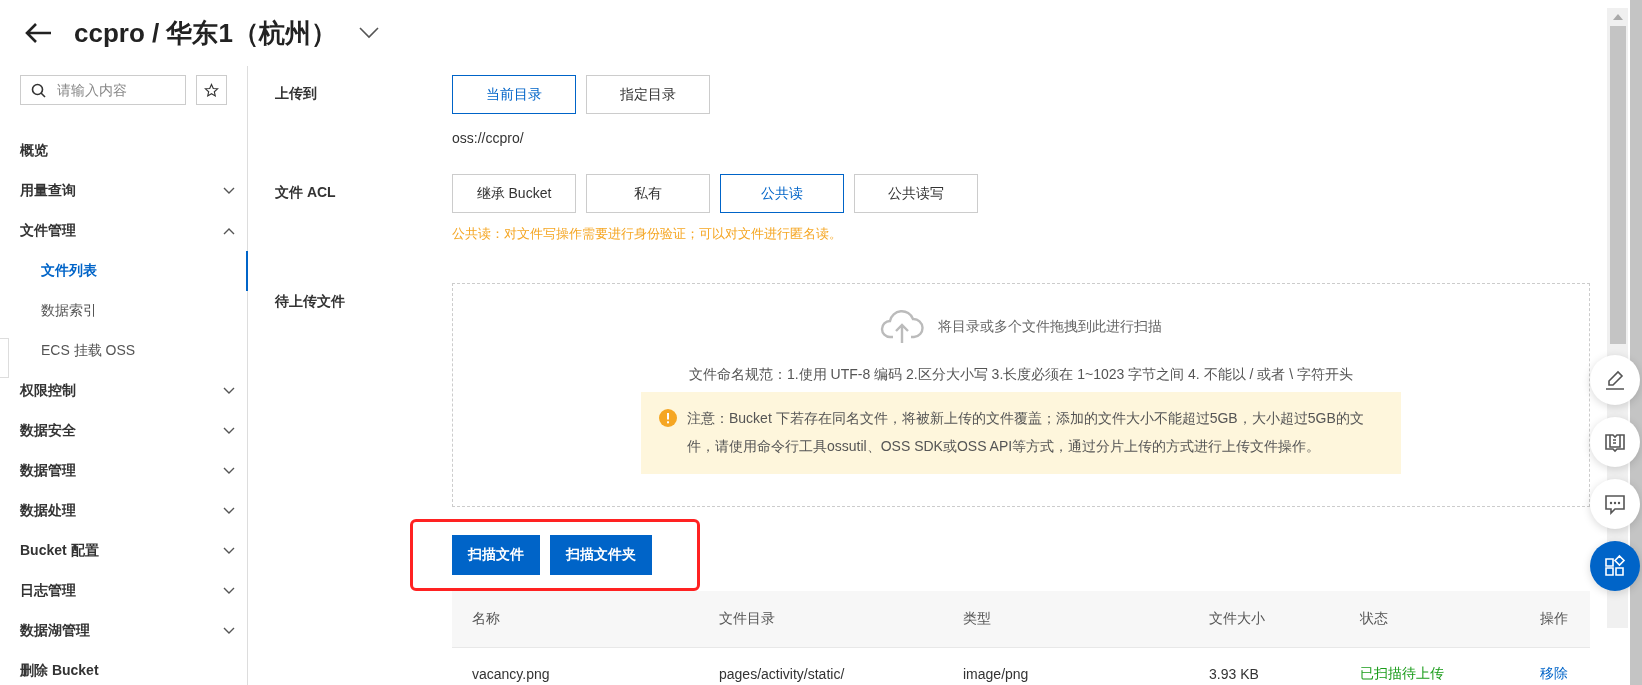 This screenshot has height=685, width=1642. What do you see at coordinates (1575, 673) in the screenshot?
I see `remove-link: 移除` at bounding box center [1575, 673].